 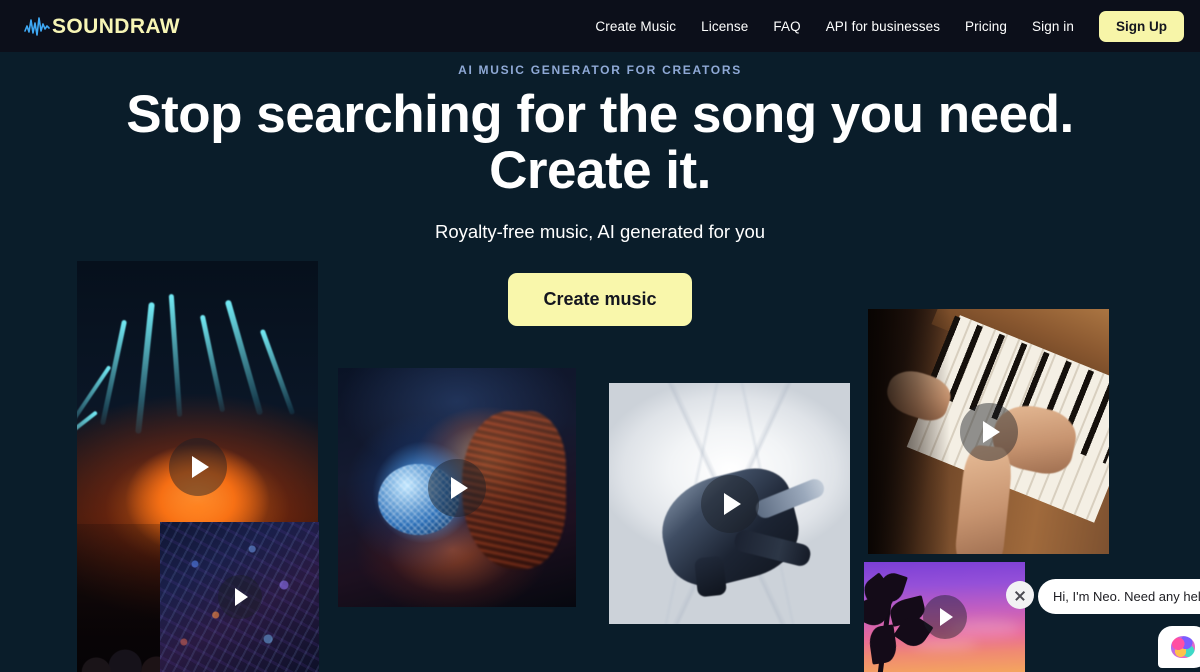 I want to click on nav-link-license: License, so click(x=724, y=26).